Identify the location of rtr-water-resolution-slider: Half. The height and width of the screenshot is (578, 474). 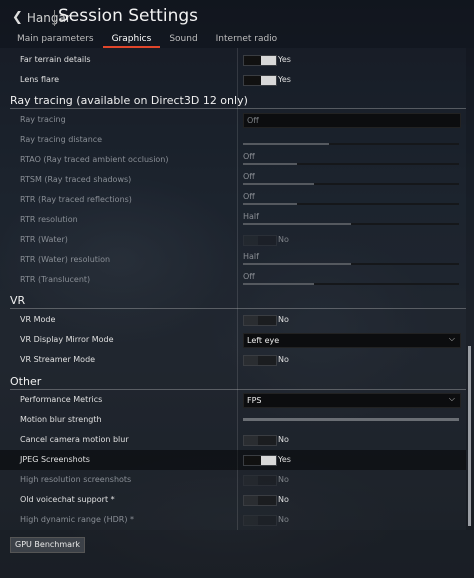
(351, 260).